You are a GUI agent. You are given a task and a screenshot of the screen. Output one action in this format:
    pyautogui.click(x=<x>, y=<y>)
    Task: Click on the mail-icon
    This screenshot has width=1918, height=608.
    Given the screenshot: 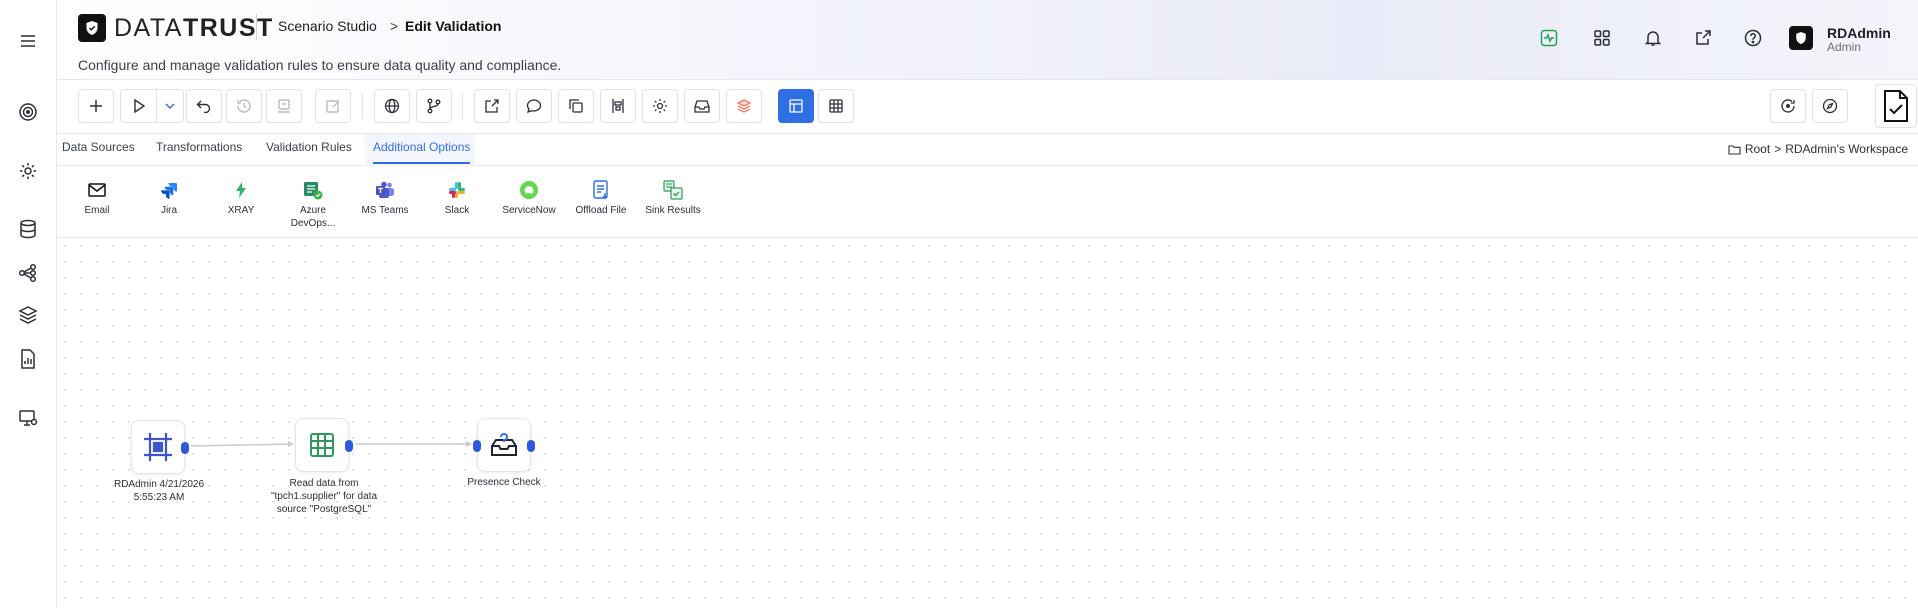 What is the action you would take?
    pyautogui.click(x=97, y=190)
    